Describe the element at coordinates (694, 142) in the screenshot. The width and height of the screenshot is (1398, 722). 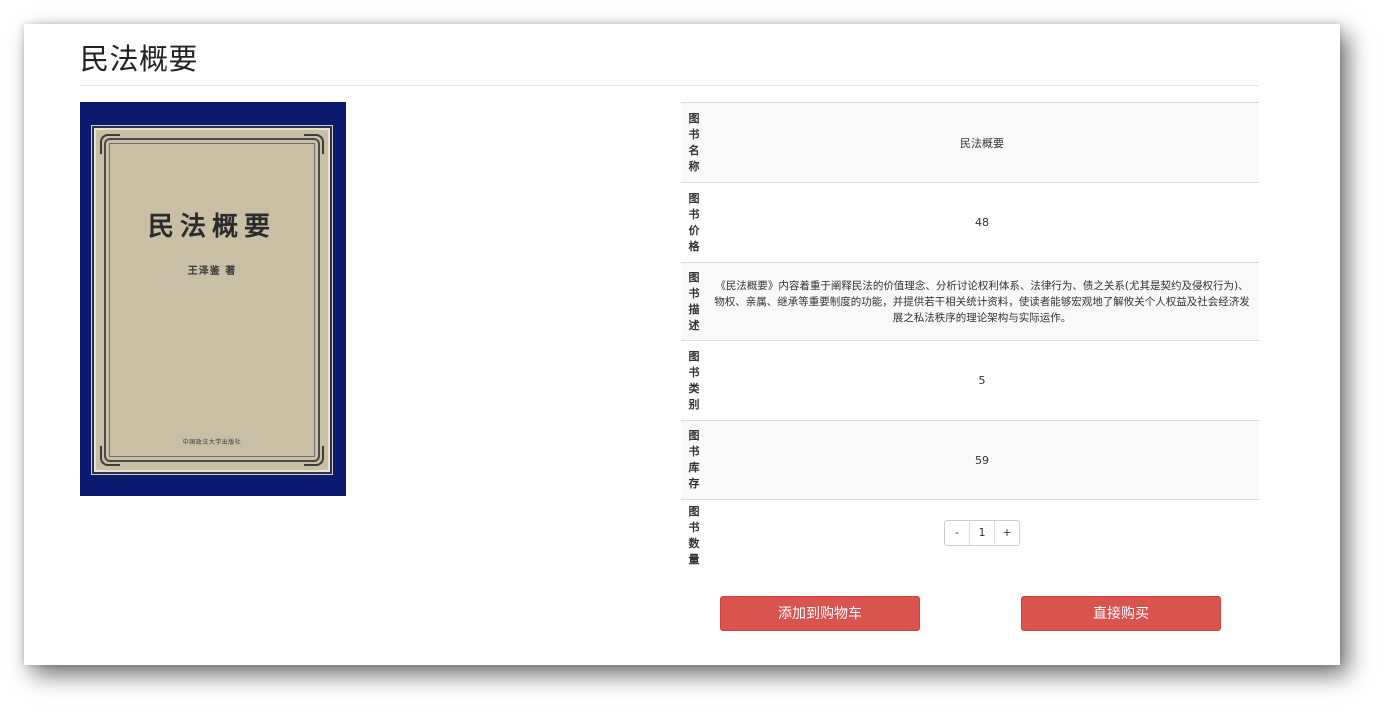
I see `row-label-name: 图书名称` at that location.